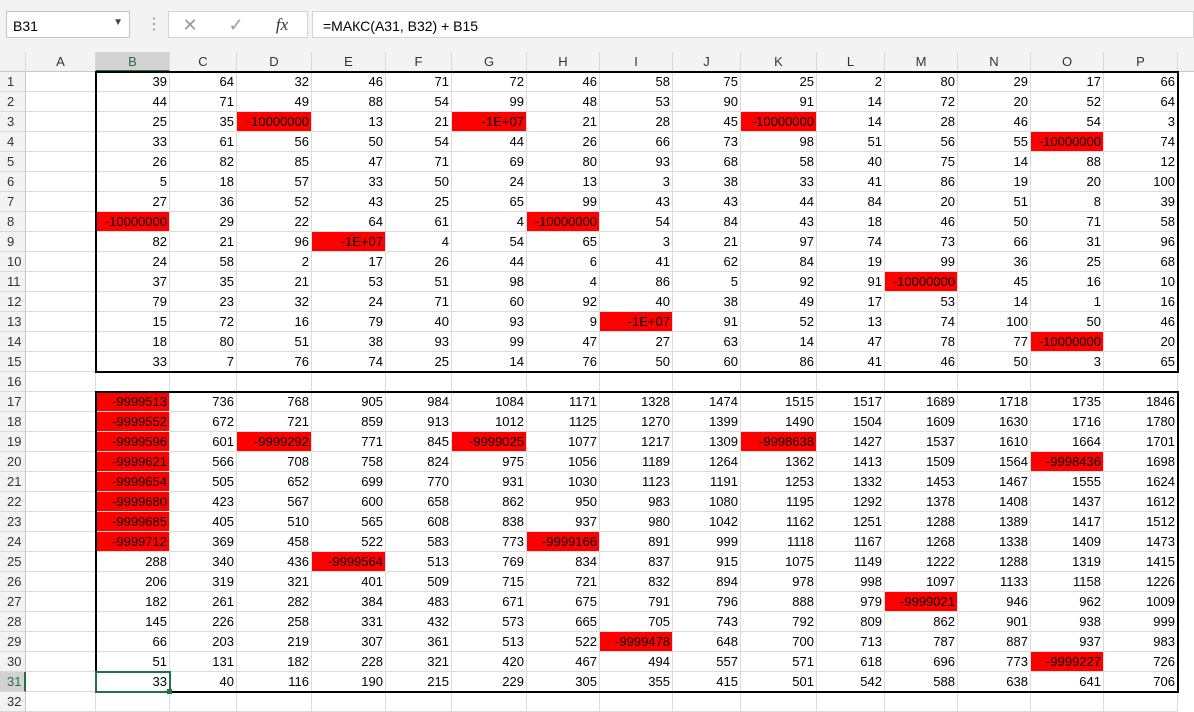 Image resolution: width=1194 pixels, height=712 pixels. What do you see at coordinates (274, 102) in the screenshot?
I see `cell-d2: 49` at bounding box center [274, 102].